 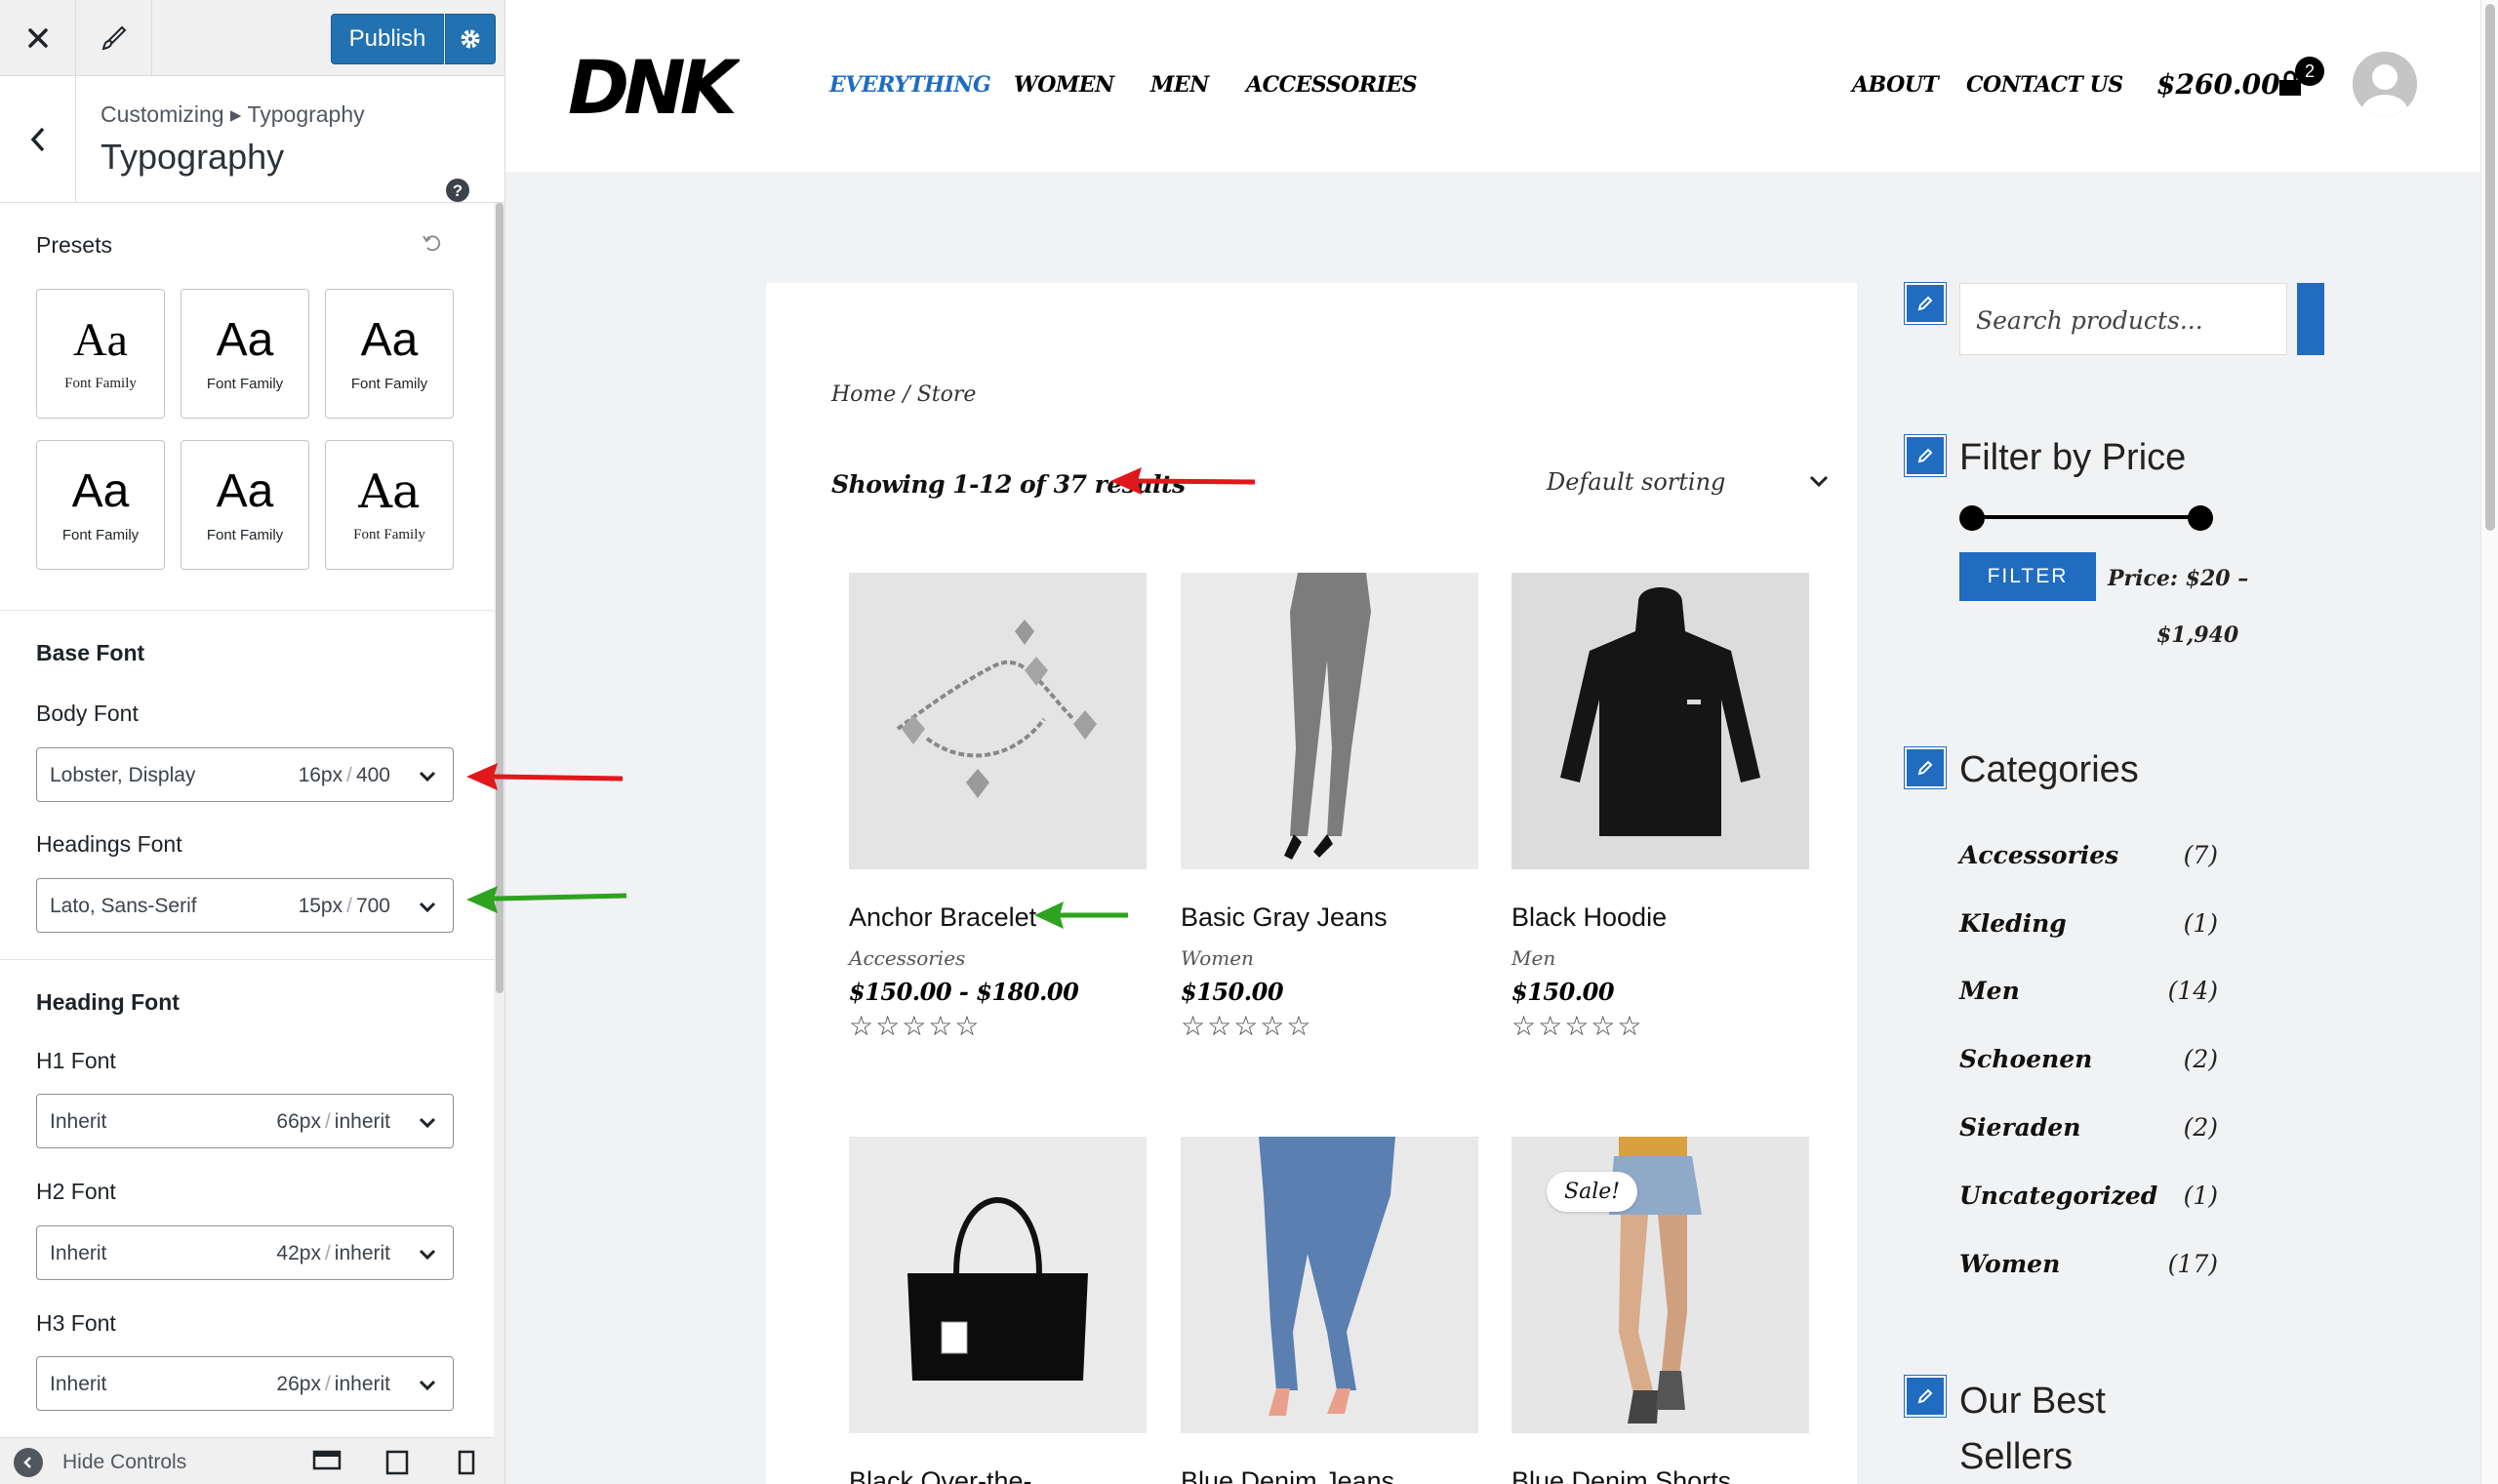 What do you see at coordinates (1636, 482) in the screenshot?
I see `sort-value: Default sorting` at bounding box center [1636, 482].